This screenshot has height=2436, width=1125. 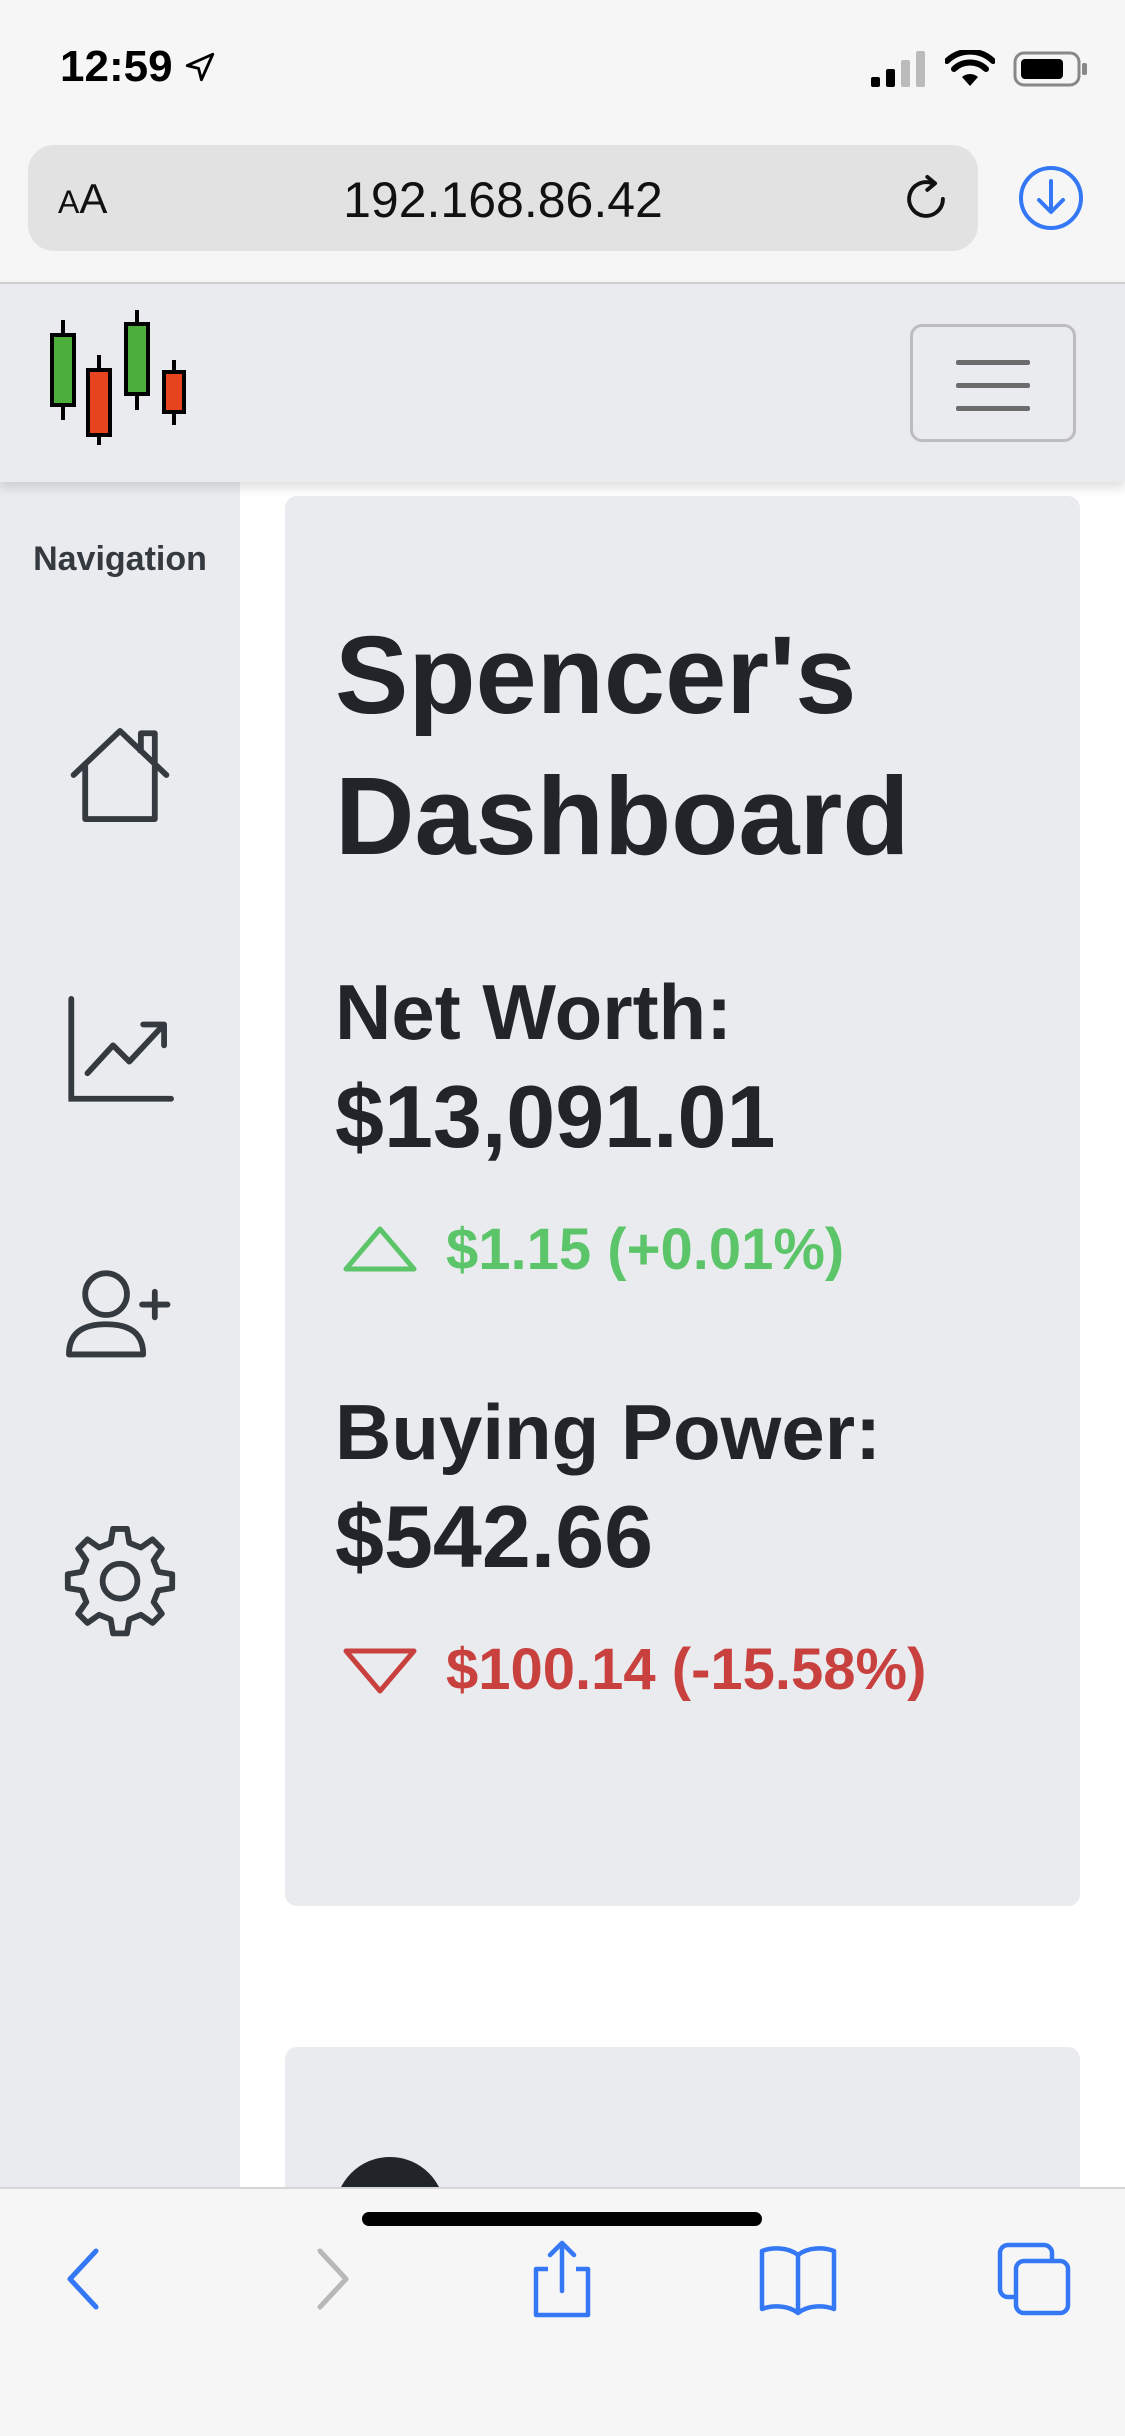 What do you see at coordinates (645, 1249) in the screenshot?
I see `net-worth-change-text: $1.15 (+0.01%)` at bounding box center [645, 1249].